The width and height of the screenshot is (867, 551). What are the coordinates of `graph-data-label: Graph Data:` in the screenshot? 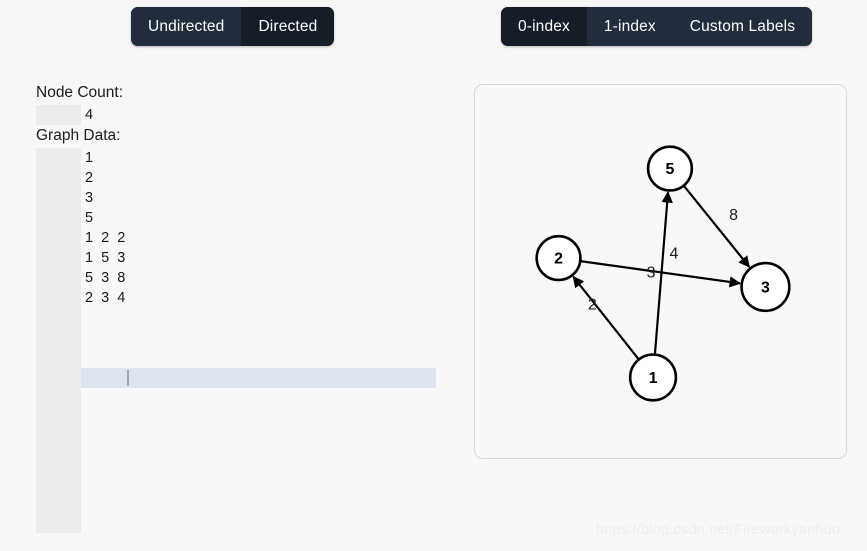 It's located at (78, 135).